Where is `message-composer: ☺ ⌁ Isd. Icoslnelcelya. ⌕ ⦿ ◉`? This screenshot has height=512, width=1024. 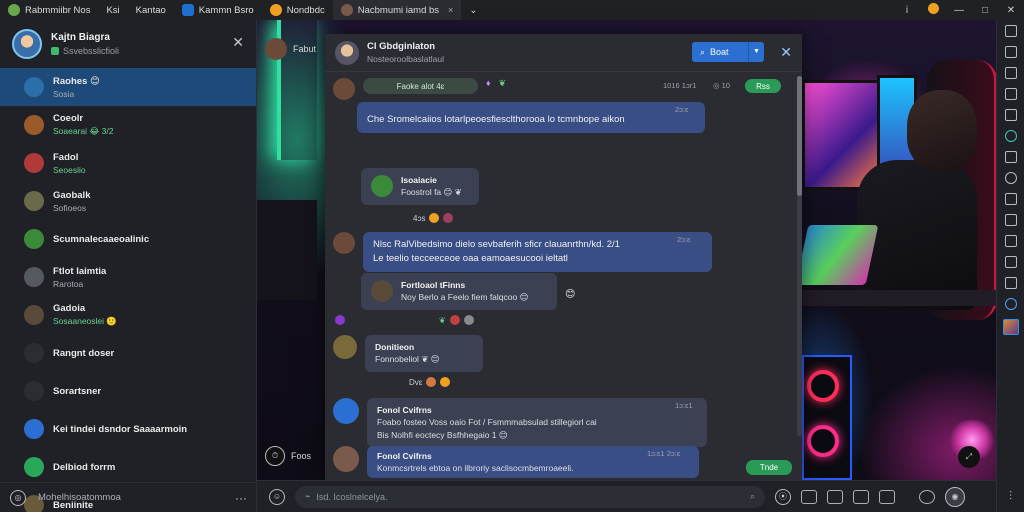 message-composer: ☺ ⌁ Isd. Icoslnelcelya. ⌕ ⦿ ◉ is located at coordinates (626, 496).